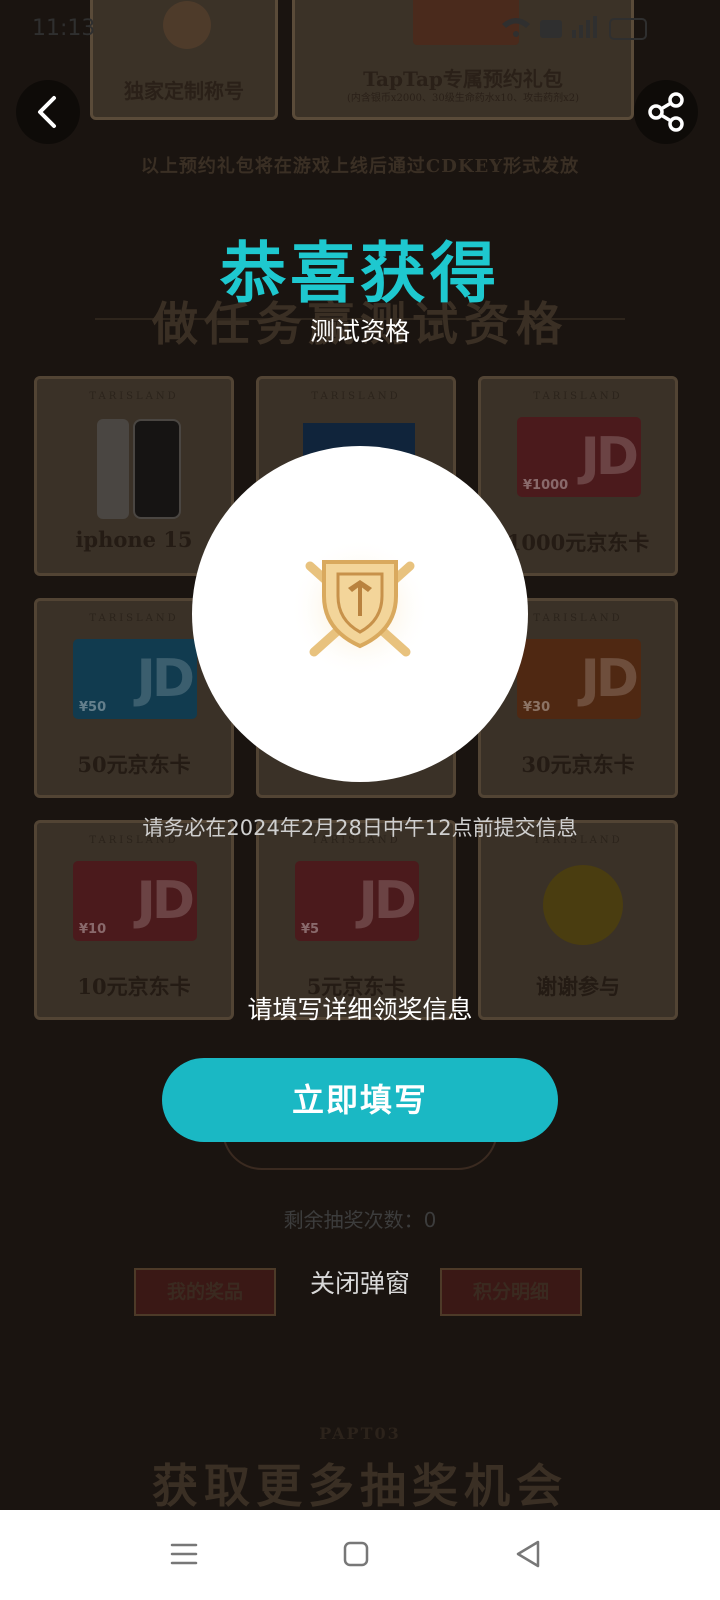 Image resolution: width=720 pixels, height=1600 pixels. I want to click on status-icons, so click(590, 28).